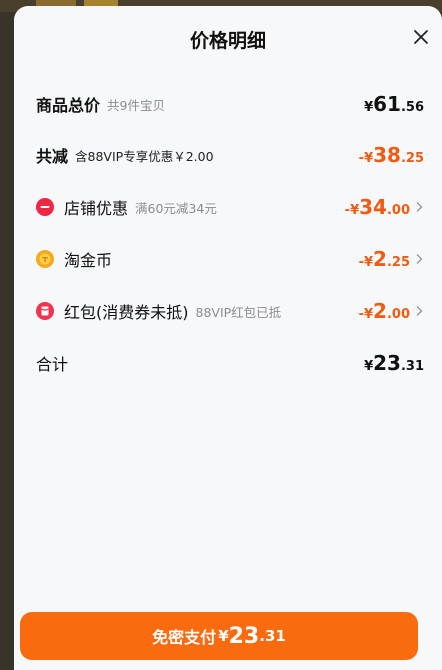 The image size is (442, 670). What do you see at coordinates (52, 156) in the screenshot?
I see `total-reduction-label: 共减` at bounding box center [52, 156].